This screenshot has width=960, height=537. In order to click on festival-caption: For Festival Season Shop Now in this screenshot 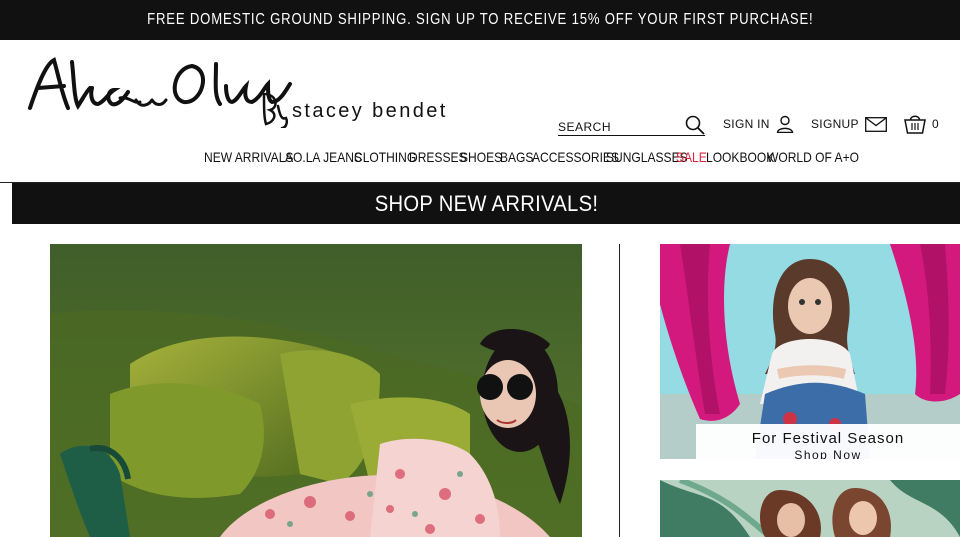, I will do `click(828, 441)`.